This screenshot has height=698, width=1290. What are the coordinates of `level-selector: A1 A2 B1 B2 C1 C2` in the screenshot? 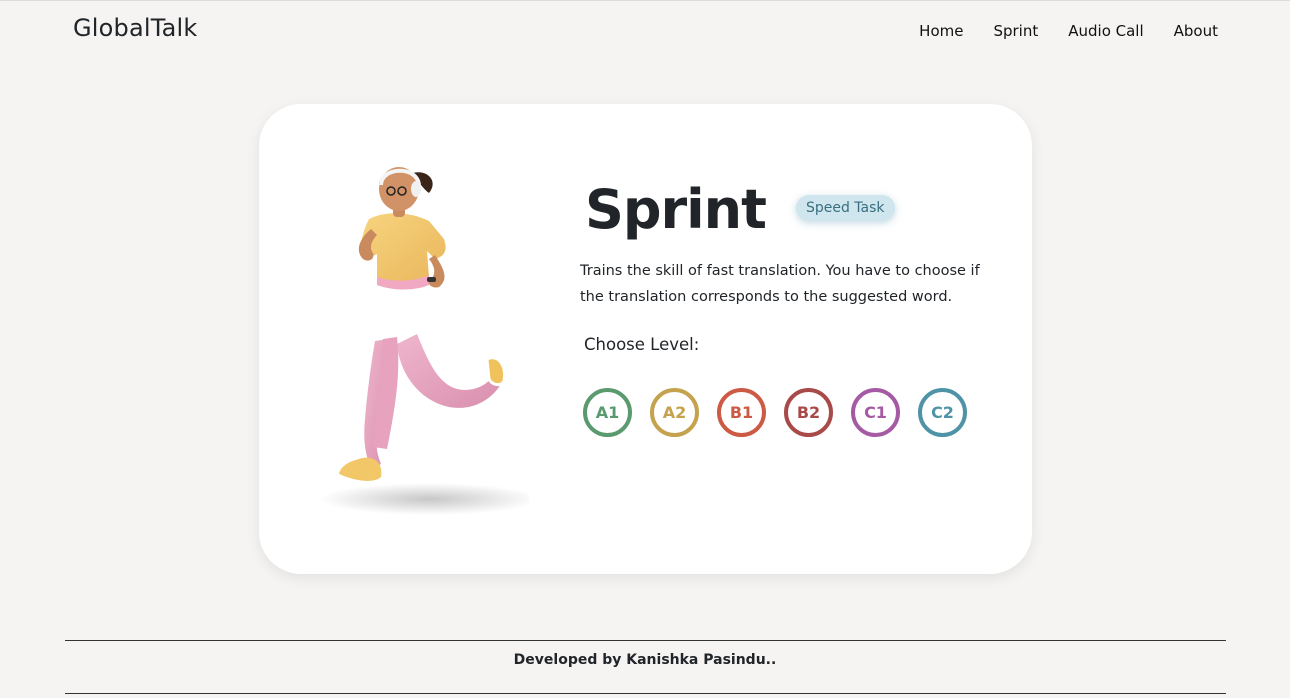 It's located at (775, 412).